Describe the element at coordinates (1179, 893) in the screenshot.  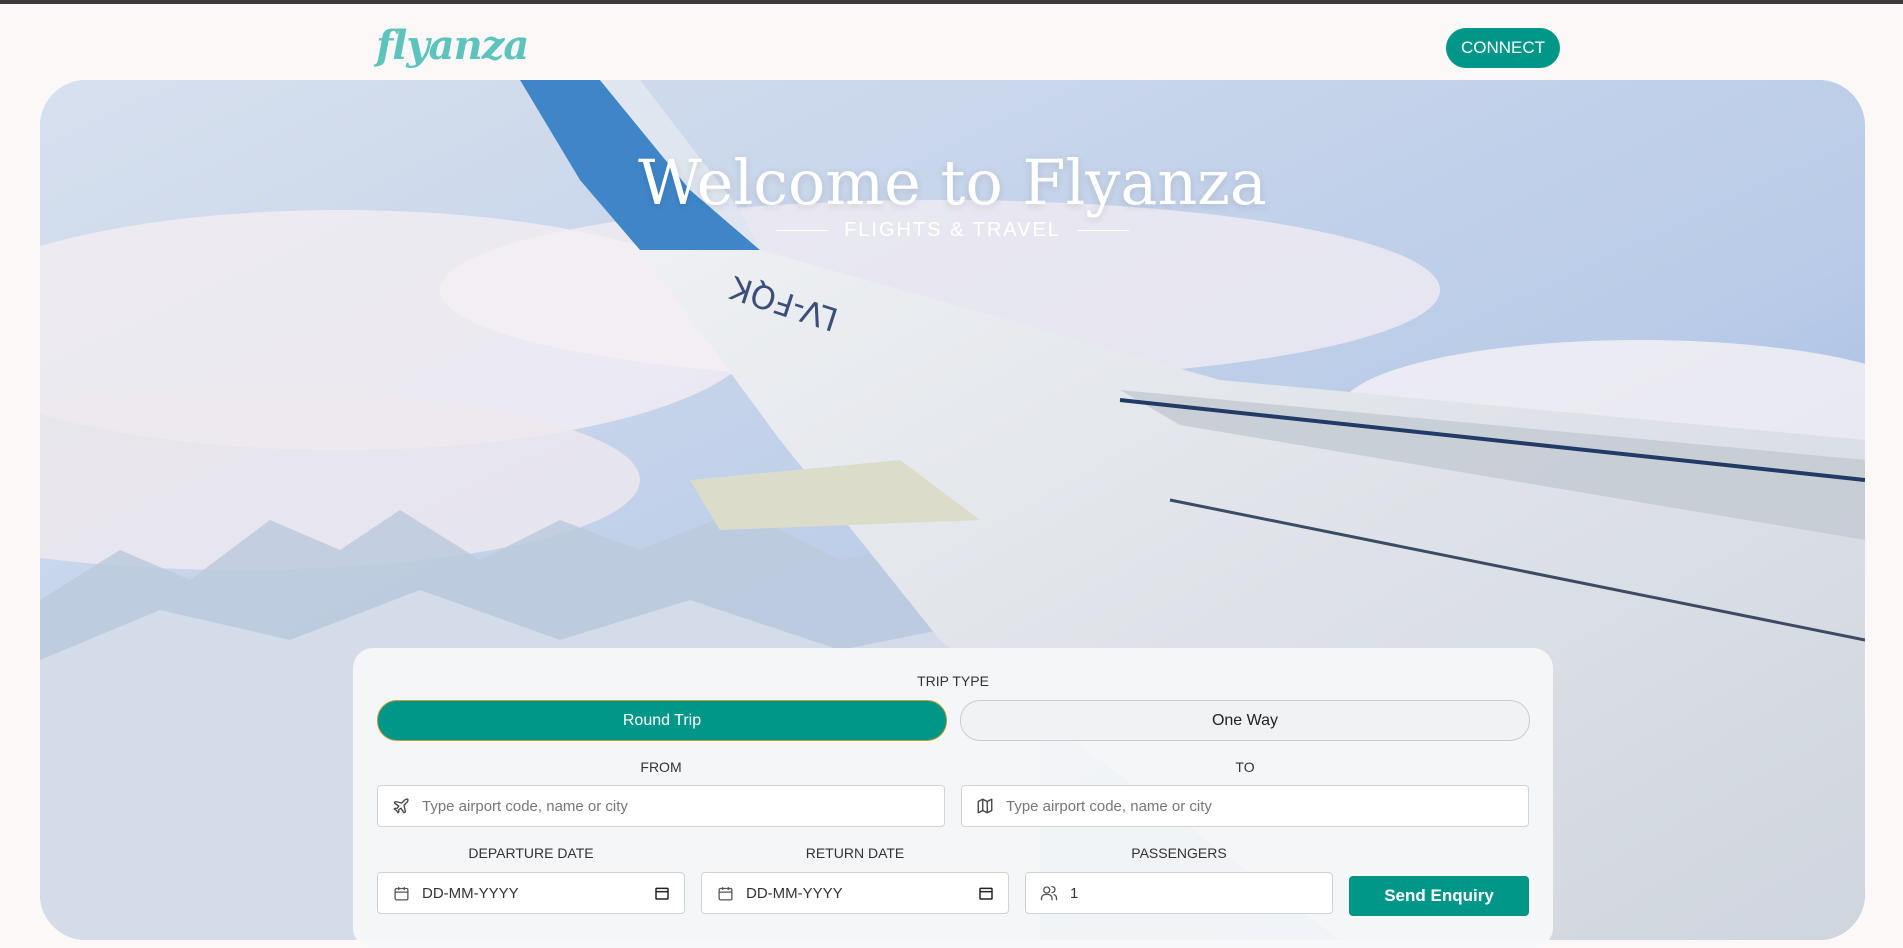
I see `passengers-input: 1` at that location.